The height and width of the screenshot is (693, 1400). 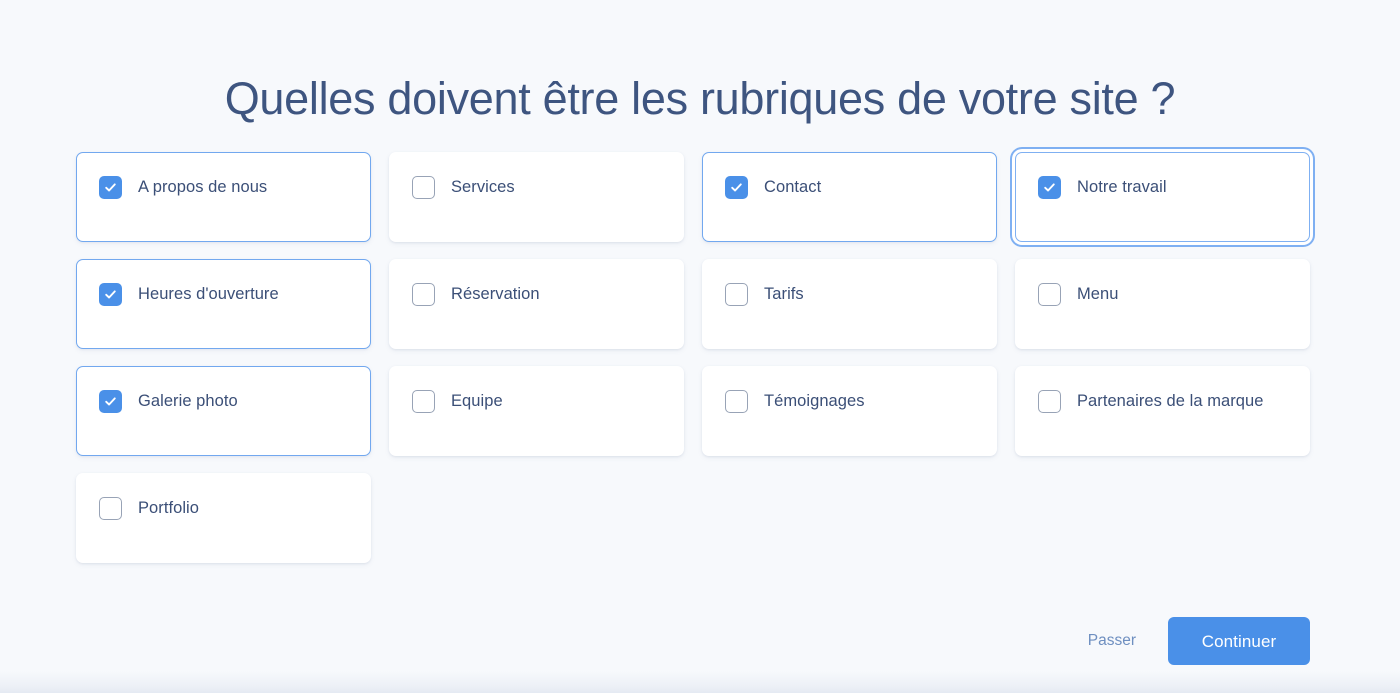 What do you see at coordinates (1162, 197) in the screenshot?
I see `option-card: Notre travail` at bounding box center [1162, 197].